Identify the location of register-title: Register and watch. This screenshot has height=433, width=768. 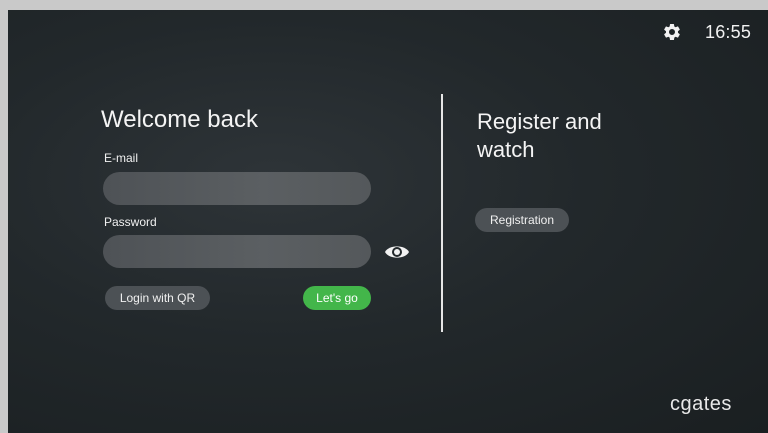
(539, 135).